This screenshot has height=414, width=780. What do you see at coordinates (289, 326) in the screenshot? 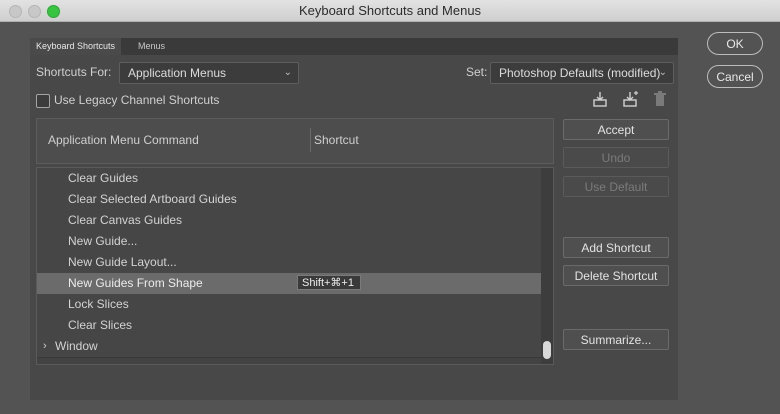
I see `table-row: Clear Slices` at bounding box center [289, 326].